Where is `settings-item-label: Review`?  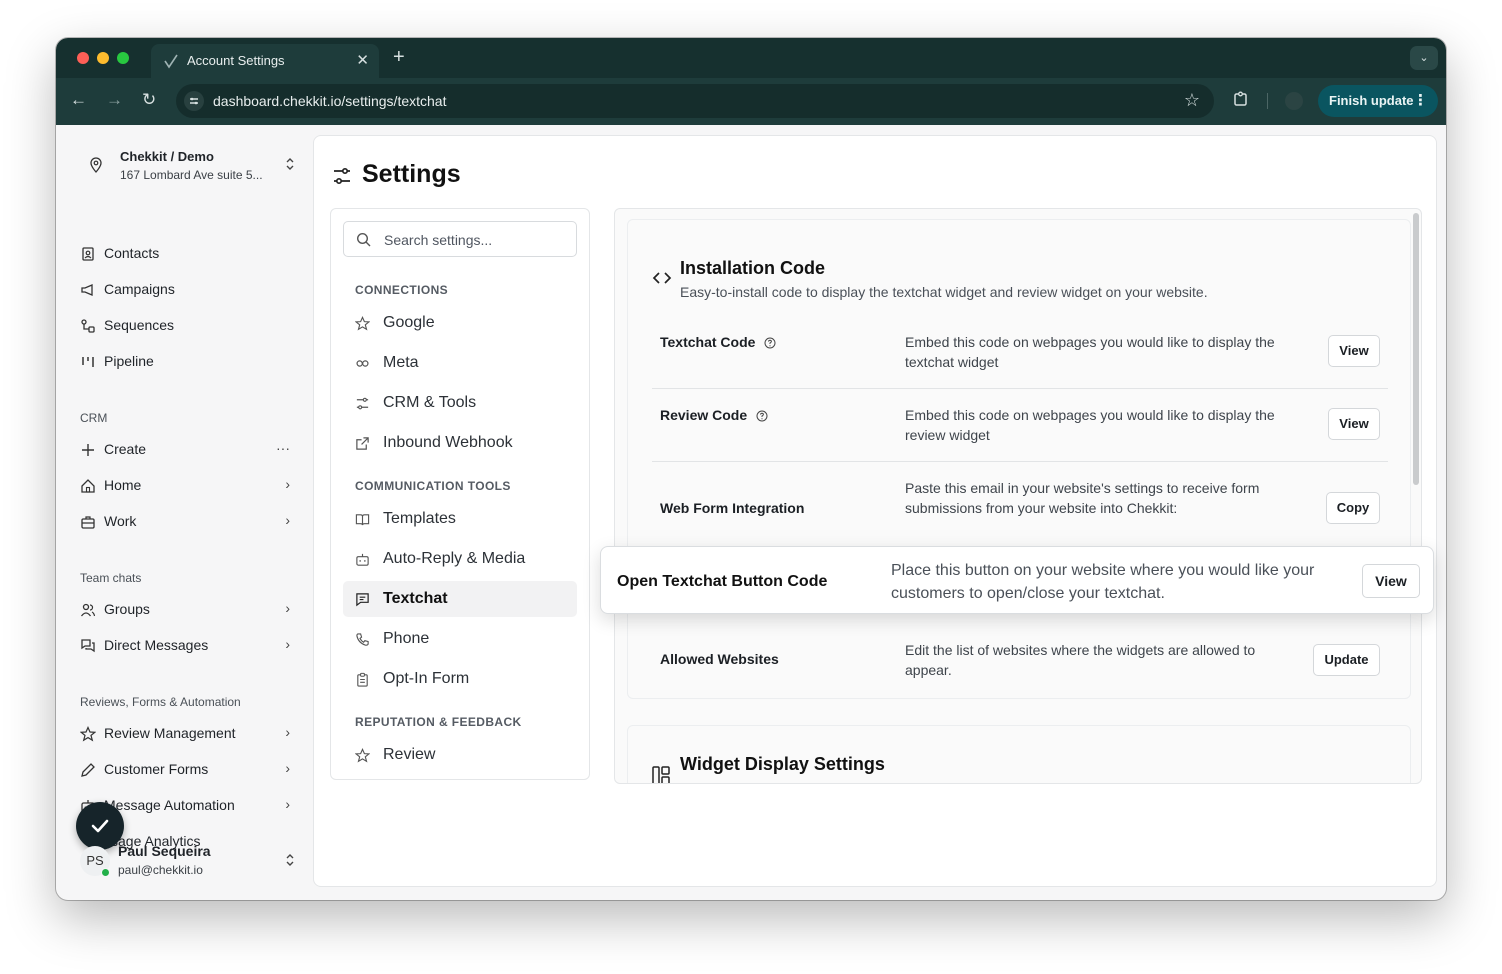 settings-item-label: Review is located at coordinates (409, 754).